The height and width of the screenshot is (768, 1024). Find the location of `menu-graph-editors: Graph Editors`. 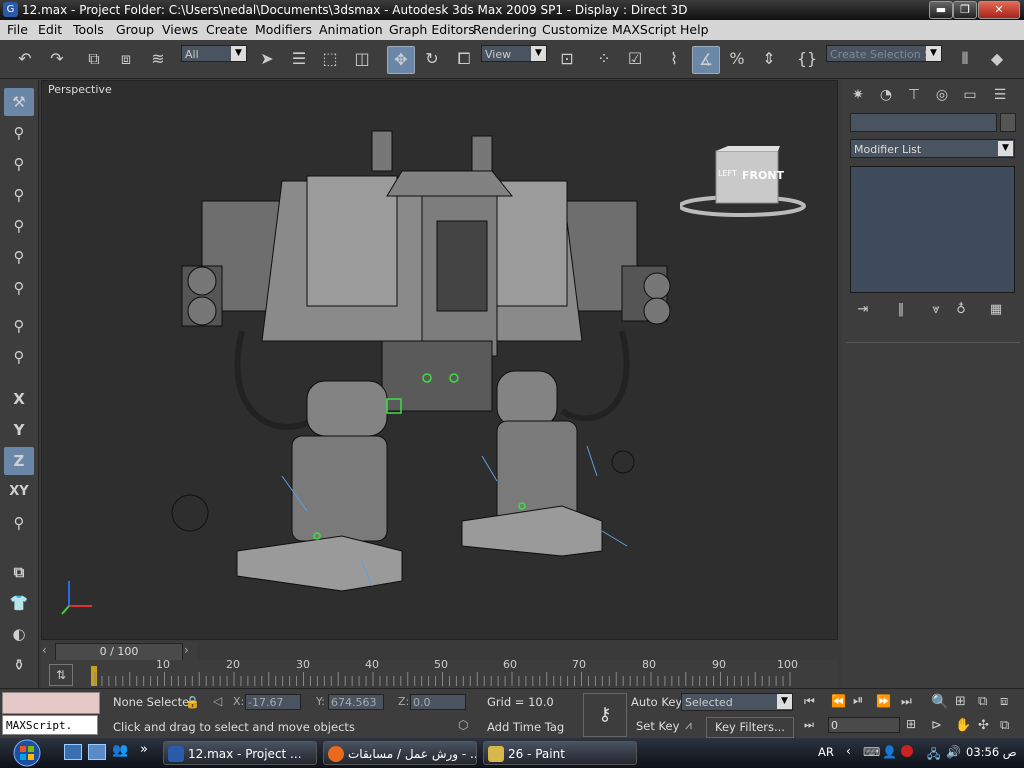

menu-graph-editors: Graph Editors is located at coordinates (432, 29).